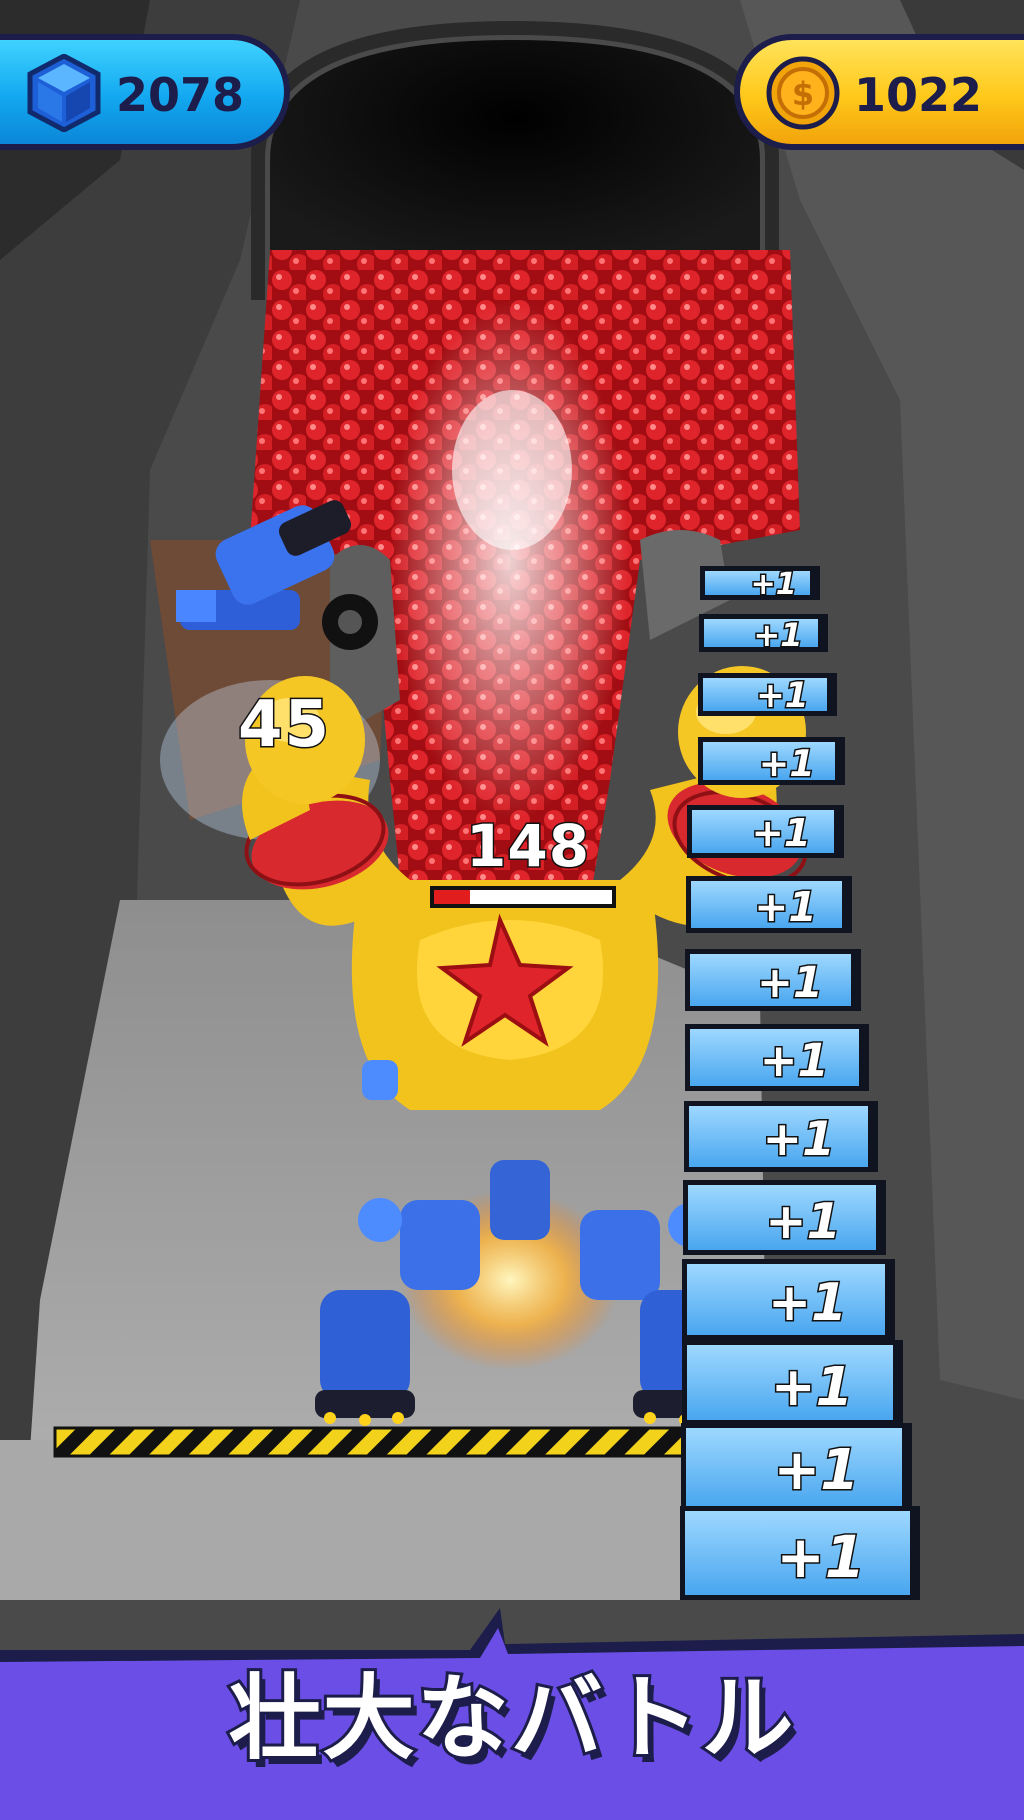  What do you see at coordinates (64, 93) in the screenshot?
I see `gem-cube-icon` at bounding box center [64, 93].